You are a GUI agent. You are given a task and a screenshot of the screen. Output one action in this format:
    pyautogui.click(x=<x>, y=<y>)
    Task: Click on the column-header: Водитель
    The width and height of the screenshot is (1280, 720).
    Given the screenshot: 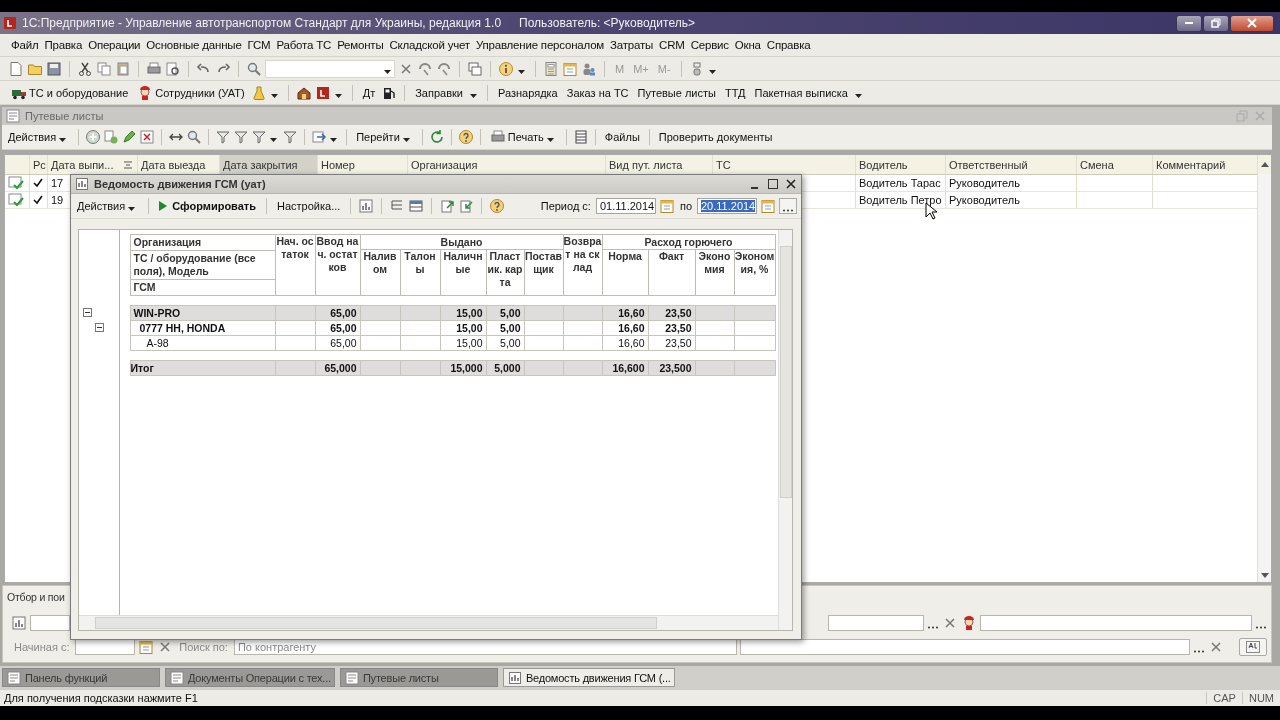 What is the action you would take?
    pyautogui.click(x=901, y=164)
    